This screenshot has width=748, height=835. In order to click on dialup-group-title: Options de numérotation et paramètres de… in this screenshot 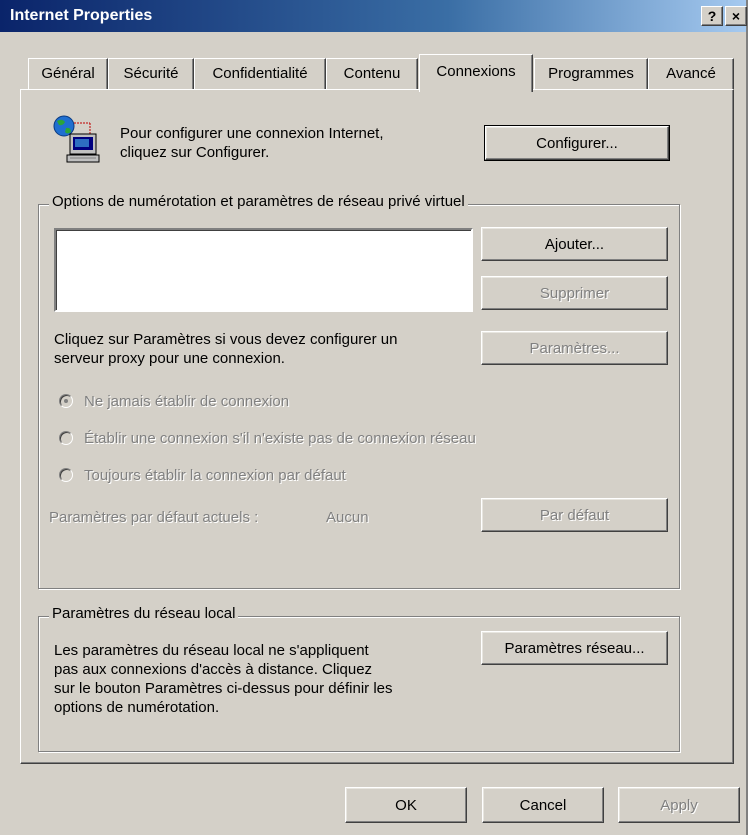, I will do `click(258, 201)`.